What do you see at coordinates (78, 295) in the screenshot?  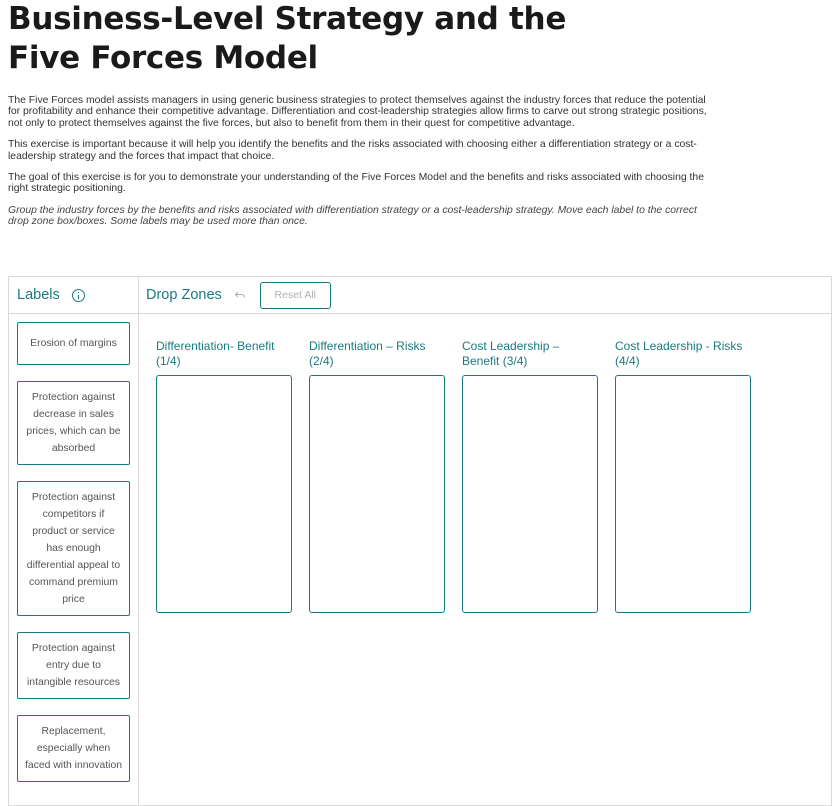 I see `info-icon` at bounding box center [78, 295].